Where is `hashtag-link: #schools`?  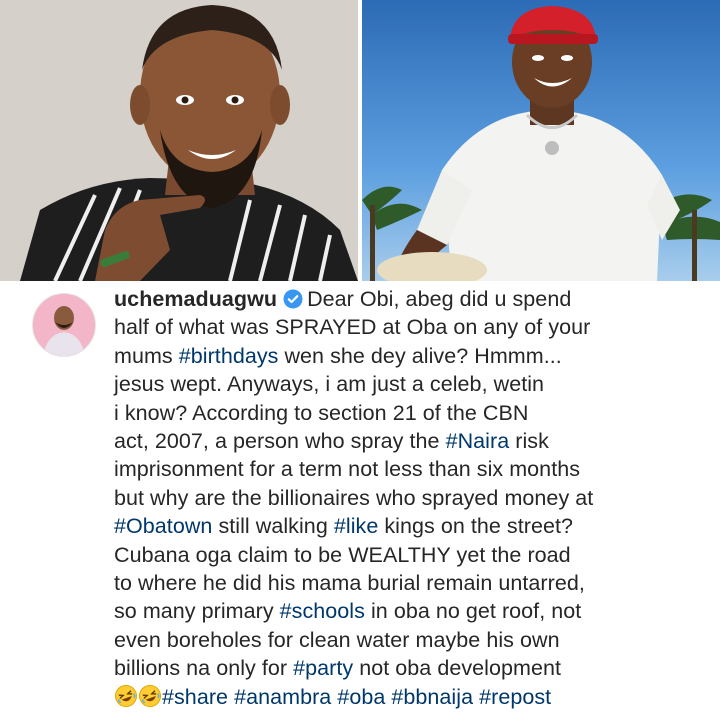 hashtag-link: #schools is located at coordinates (322, 611).